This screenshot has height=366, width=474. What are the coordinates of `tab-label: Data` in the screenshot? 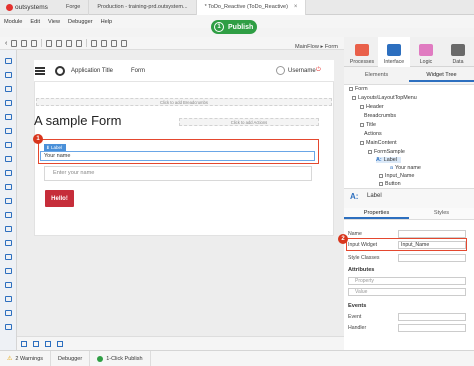 It's located at (458, 62).